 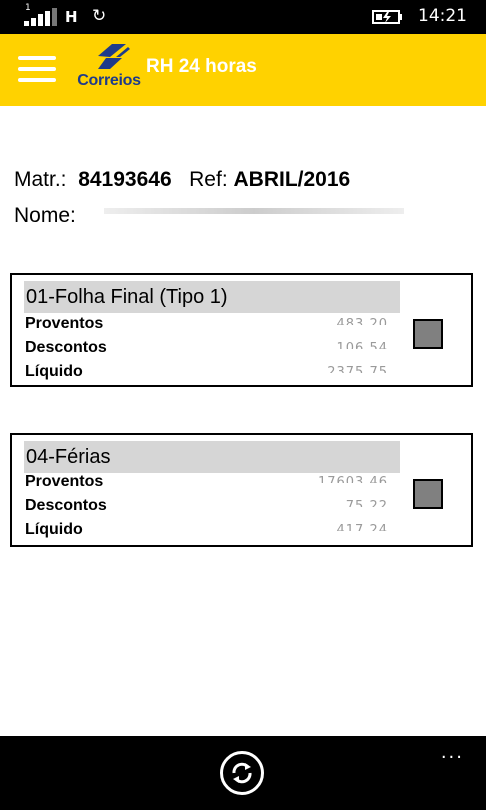 I want to click on app-header: Correios RH 24 horas, so click(x=243, y=70).